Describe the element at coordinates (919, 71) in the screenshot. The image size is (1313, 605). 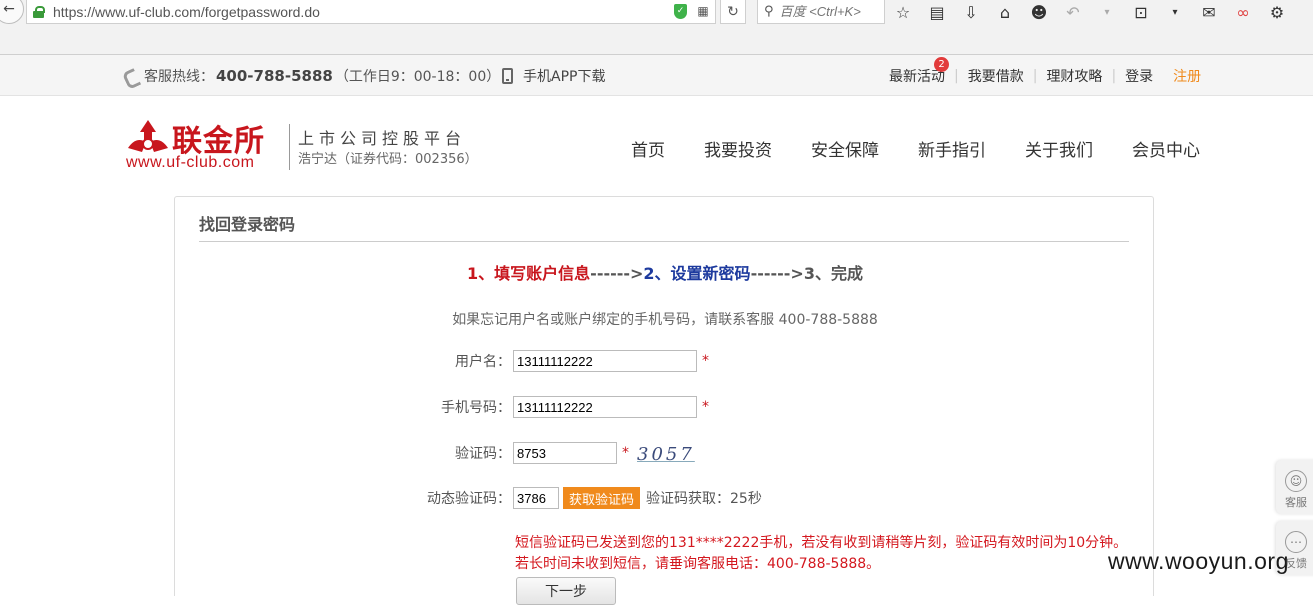
I see `link-latest-activity: 最新活动 2` at that location.